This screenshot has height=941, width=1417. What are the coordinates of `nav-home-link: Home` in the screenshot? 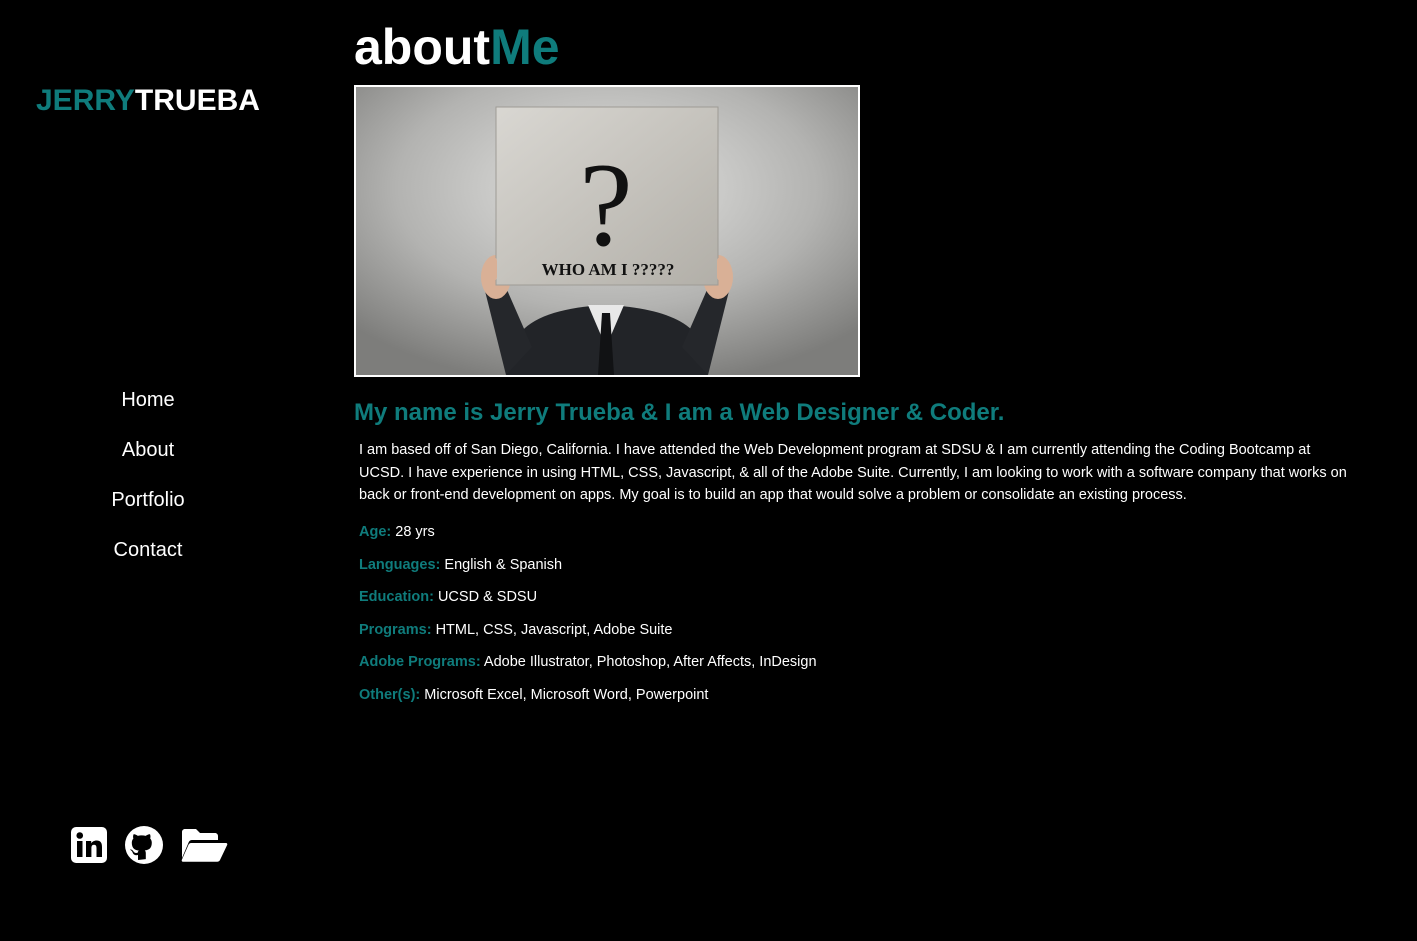 It's located at (148, 409).